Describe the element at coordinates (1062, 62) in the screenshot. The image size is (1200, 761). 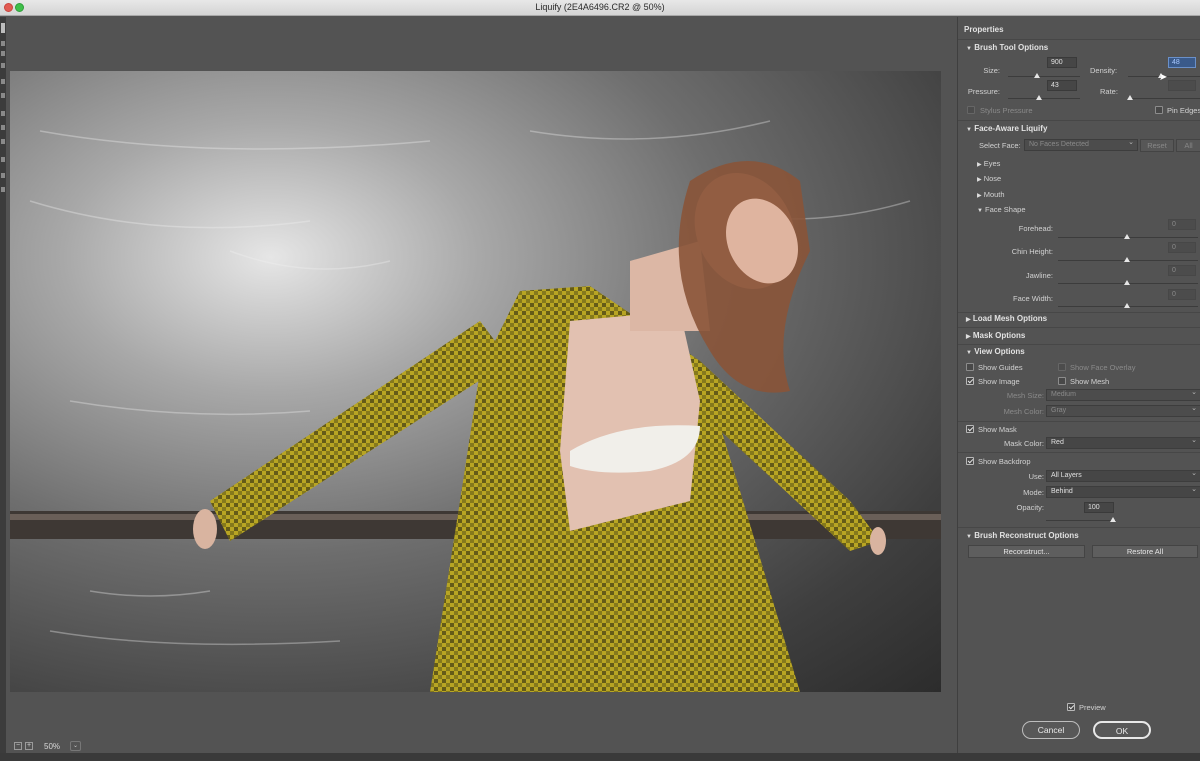
I see `size-input: 900` at that location.